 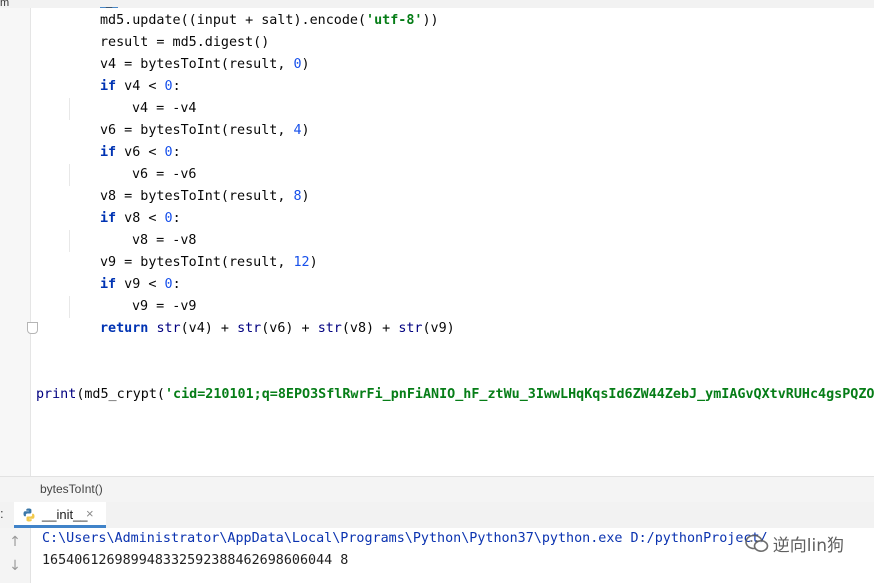 What do you see at coordinates (437, 489) in the screenshot?
I see `breadcrumb: bytesToInt()` at bounding box center [437, 489].